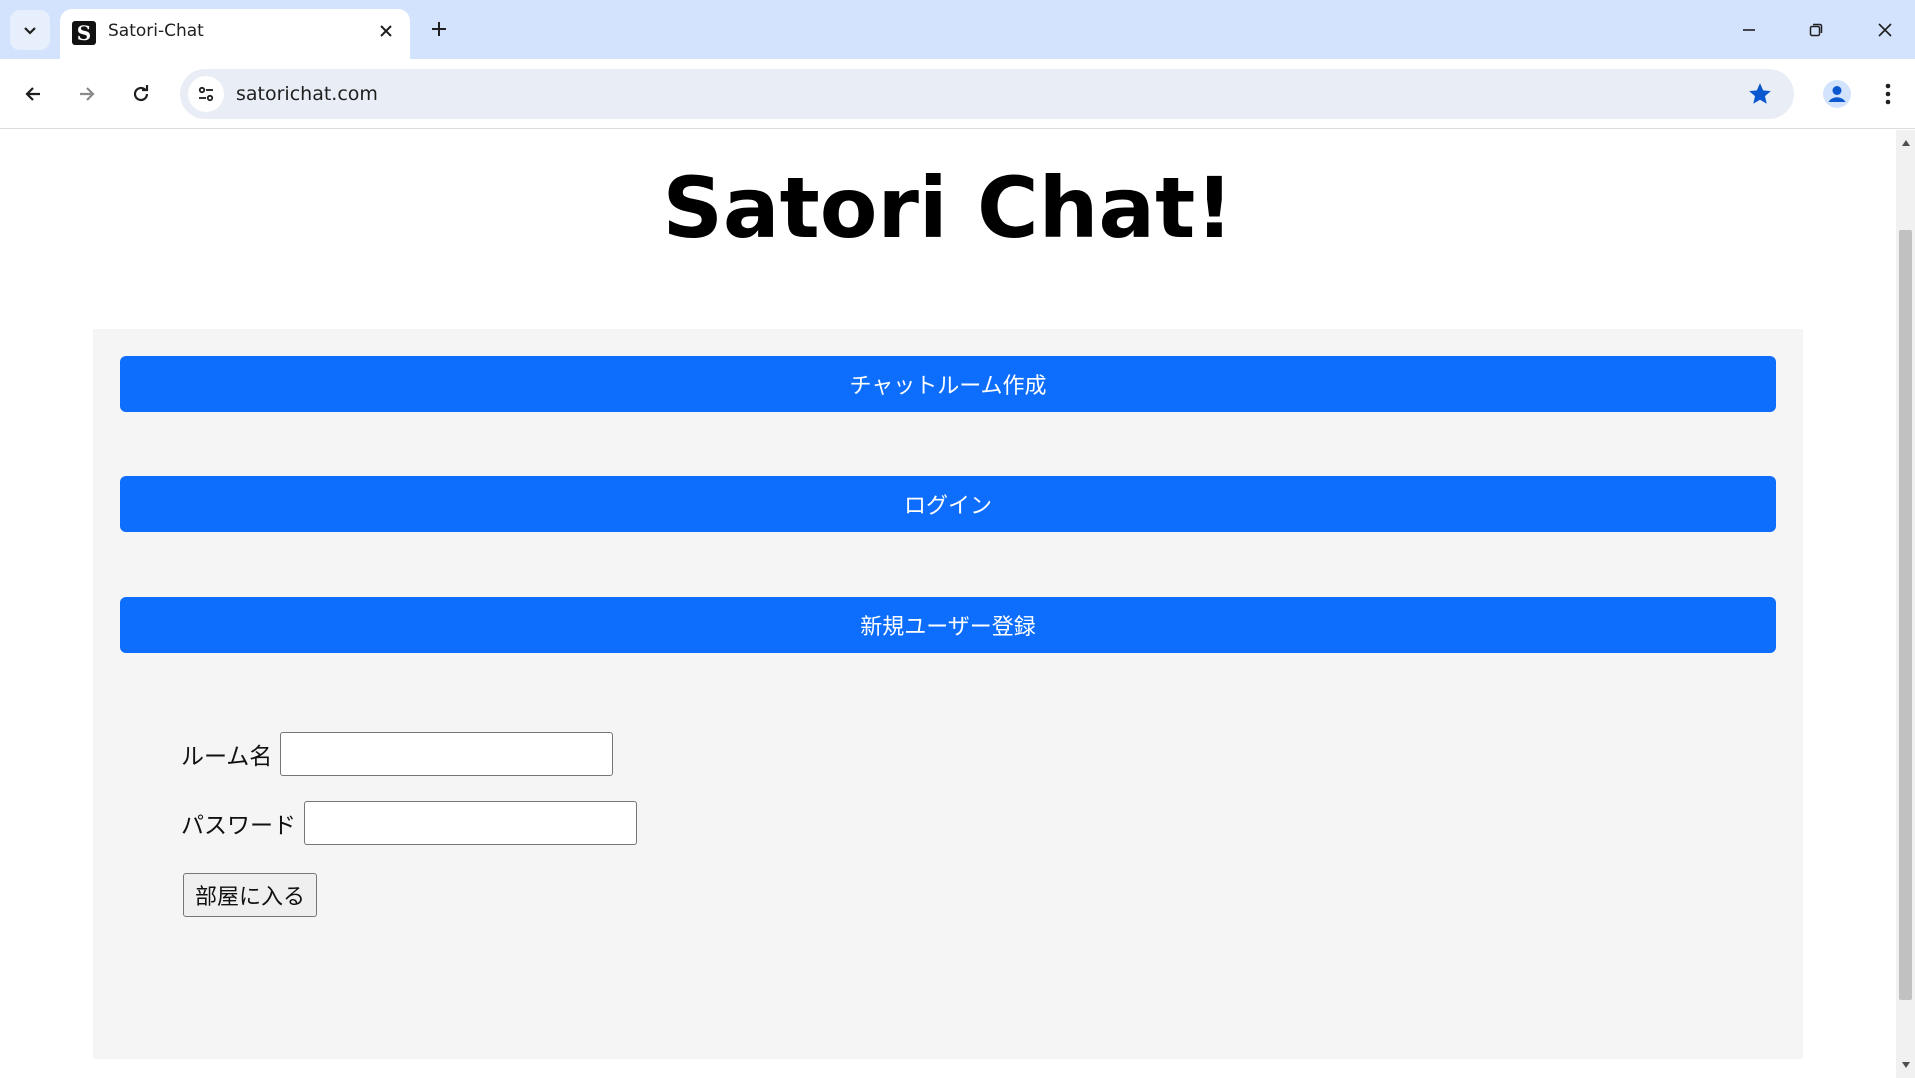 The width and height of the screenshot is (1915, 1078). I want to click on star-icon, so click(1760, 93).